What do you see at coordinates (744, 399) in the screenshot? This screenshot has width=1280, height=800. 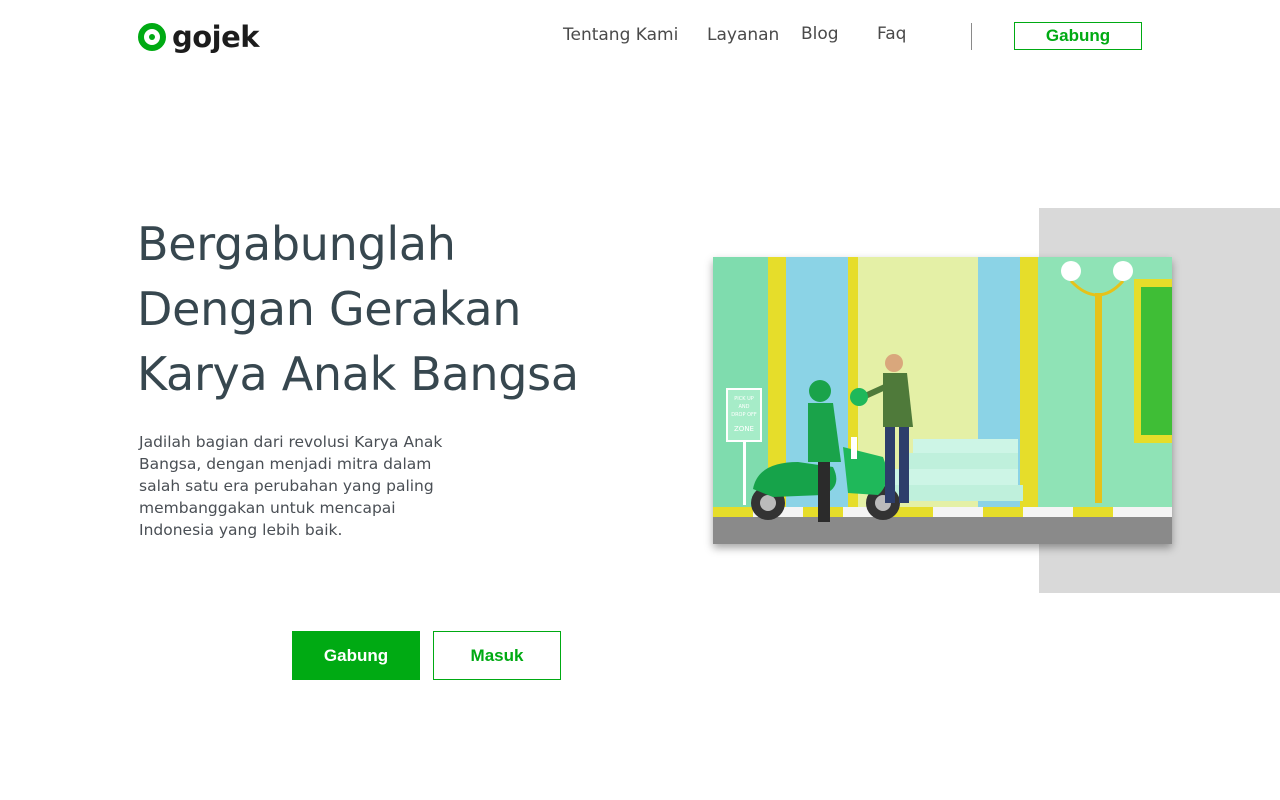 I see `sign-text: PICK UP` at bounding box center [744, 399].